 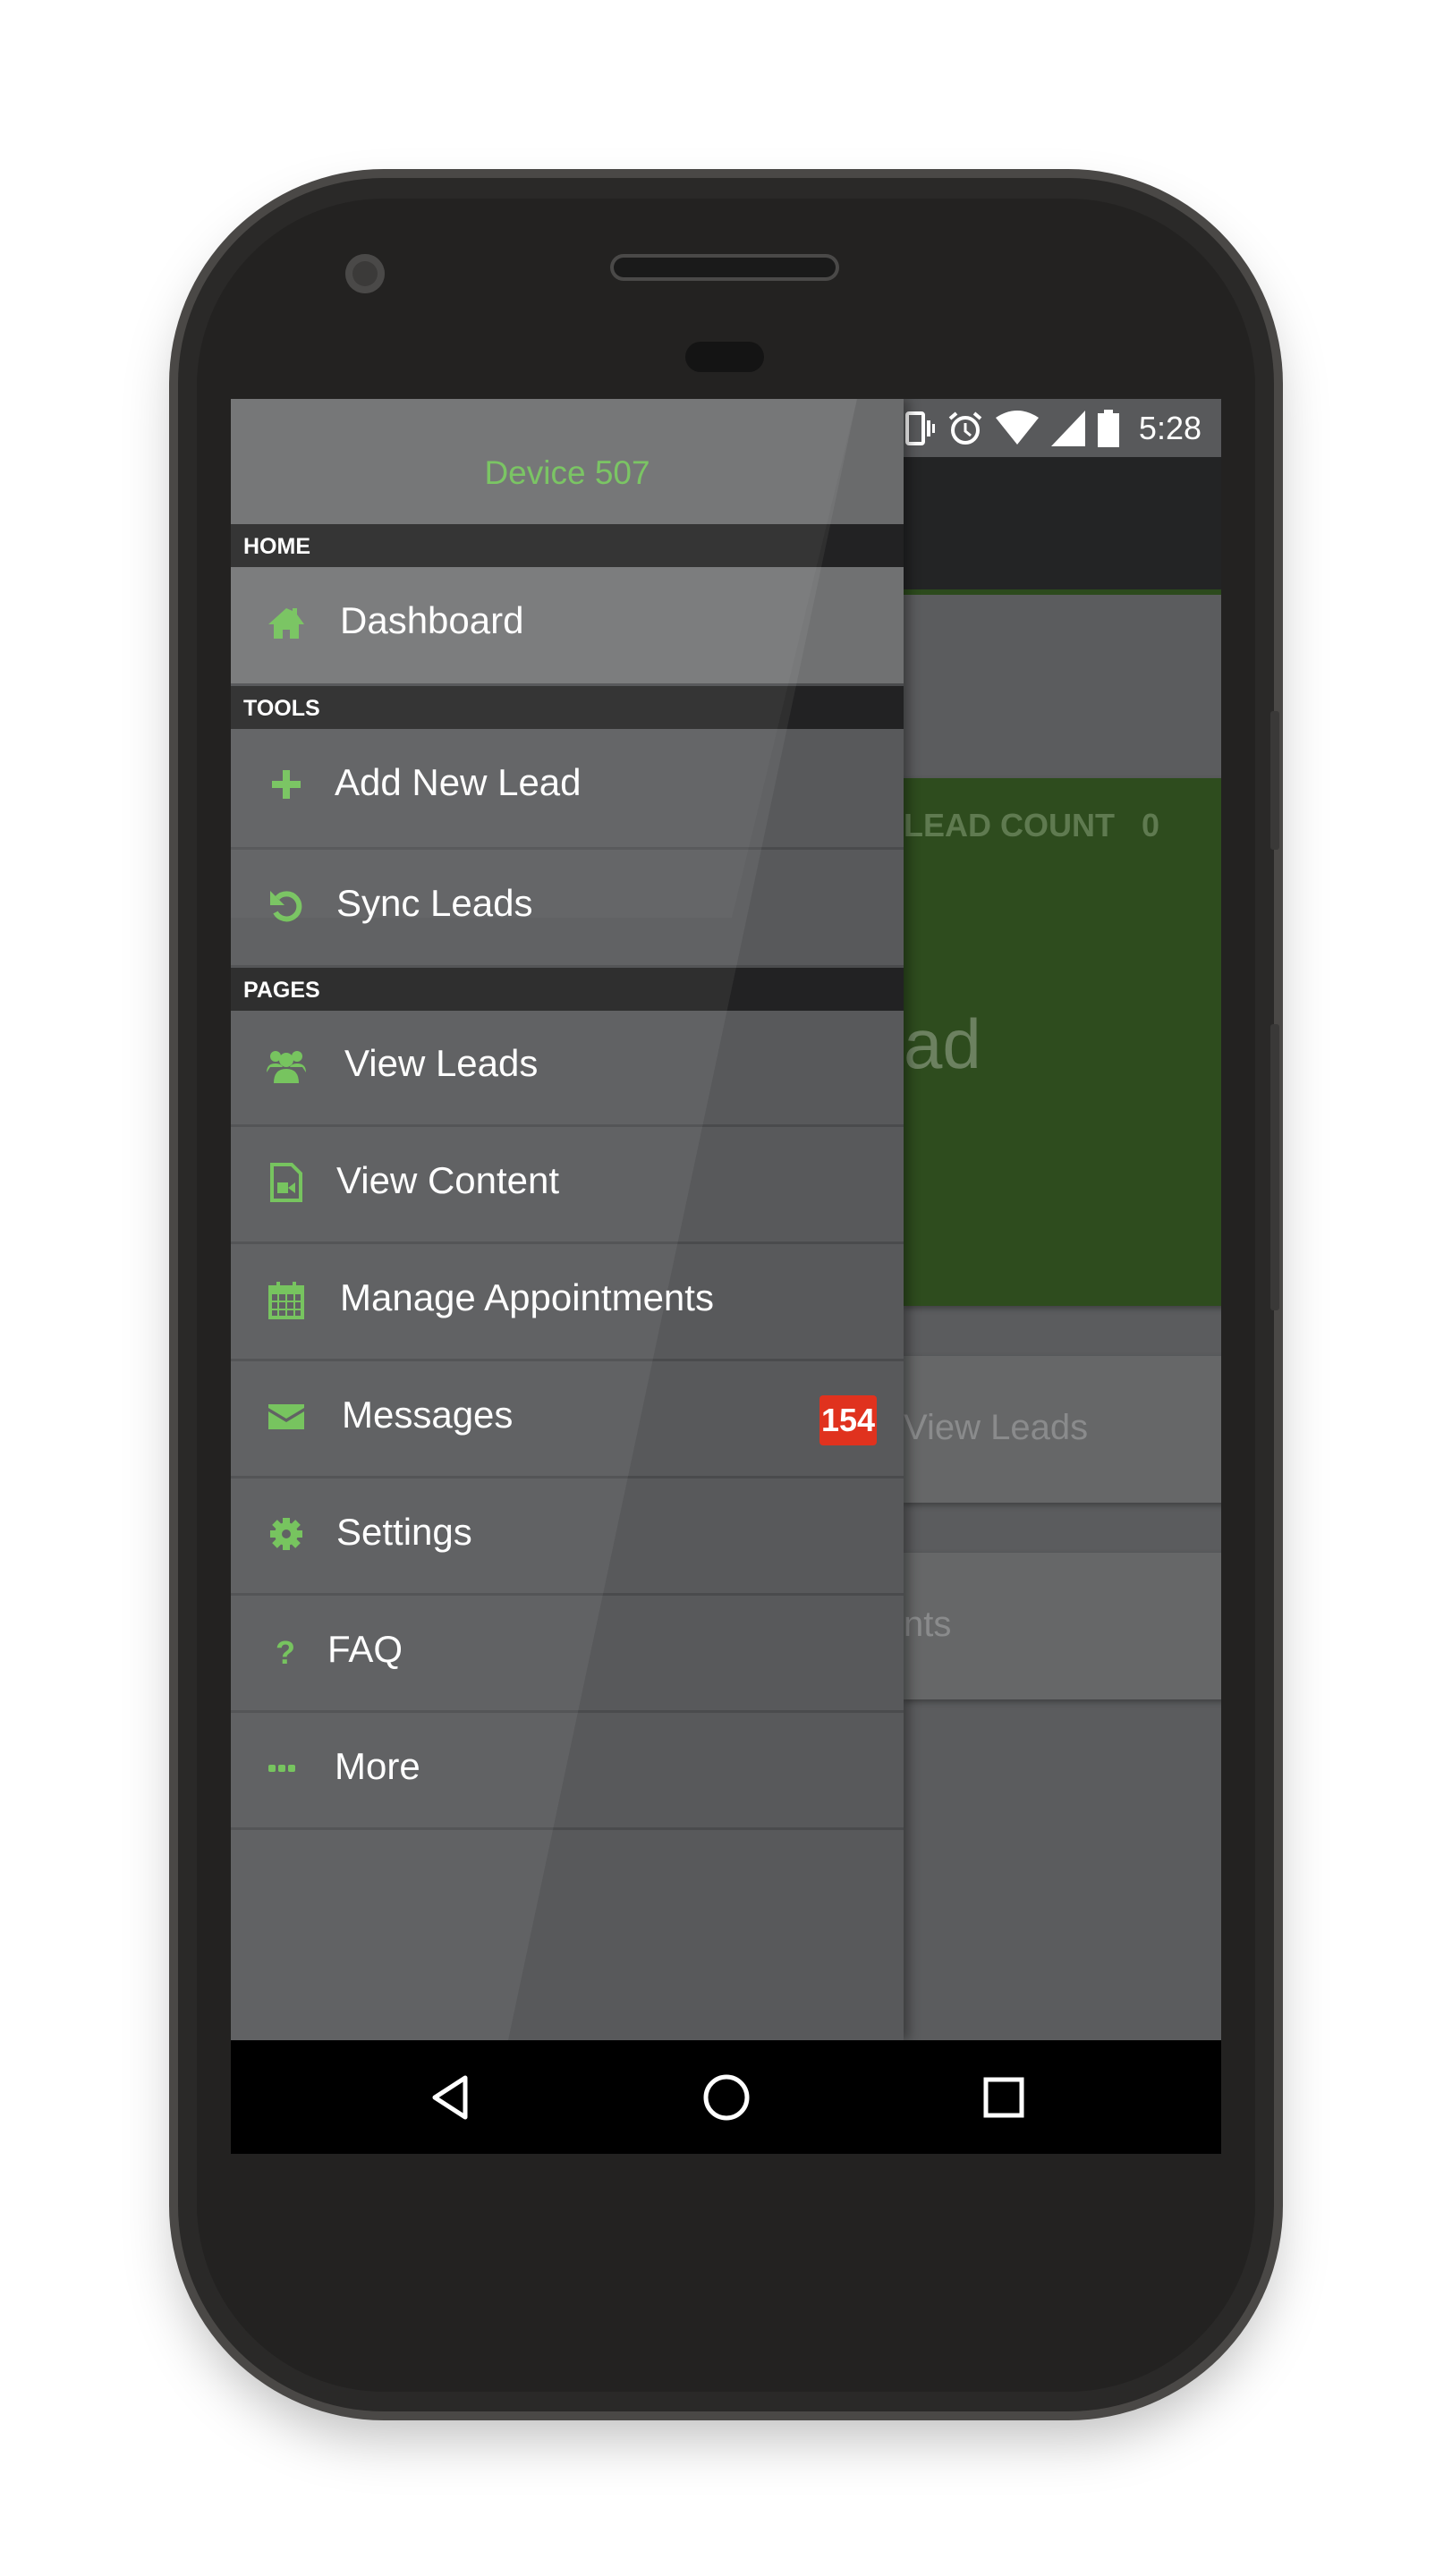 I want to click on drawer-item-view-content: View Content, so click(x=567, y=1185).